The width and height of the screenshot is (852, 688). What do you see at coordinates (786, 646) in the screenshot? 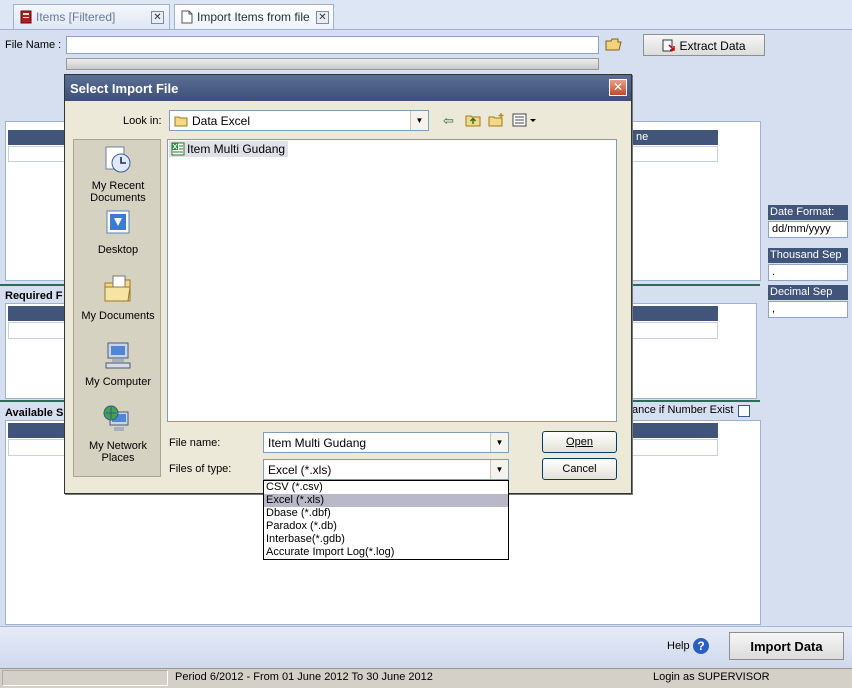
I see `import-data-button: Import Data` at bounding box center [786, 646].